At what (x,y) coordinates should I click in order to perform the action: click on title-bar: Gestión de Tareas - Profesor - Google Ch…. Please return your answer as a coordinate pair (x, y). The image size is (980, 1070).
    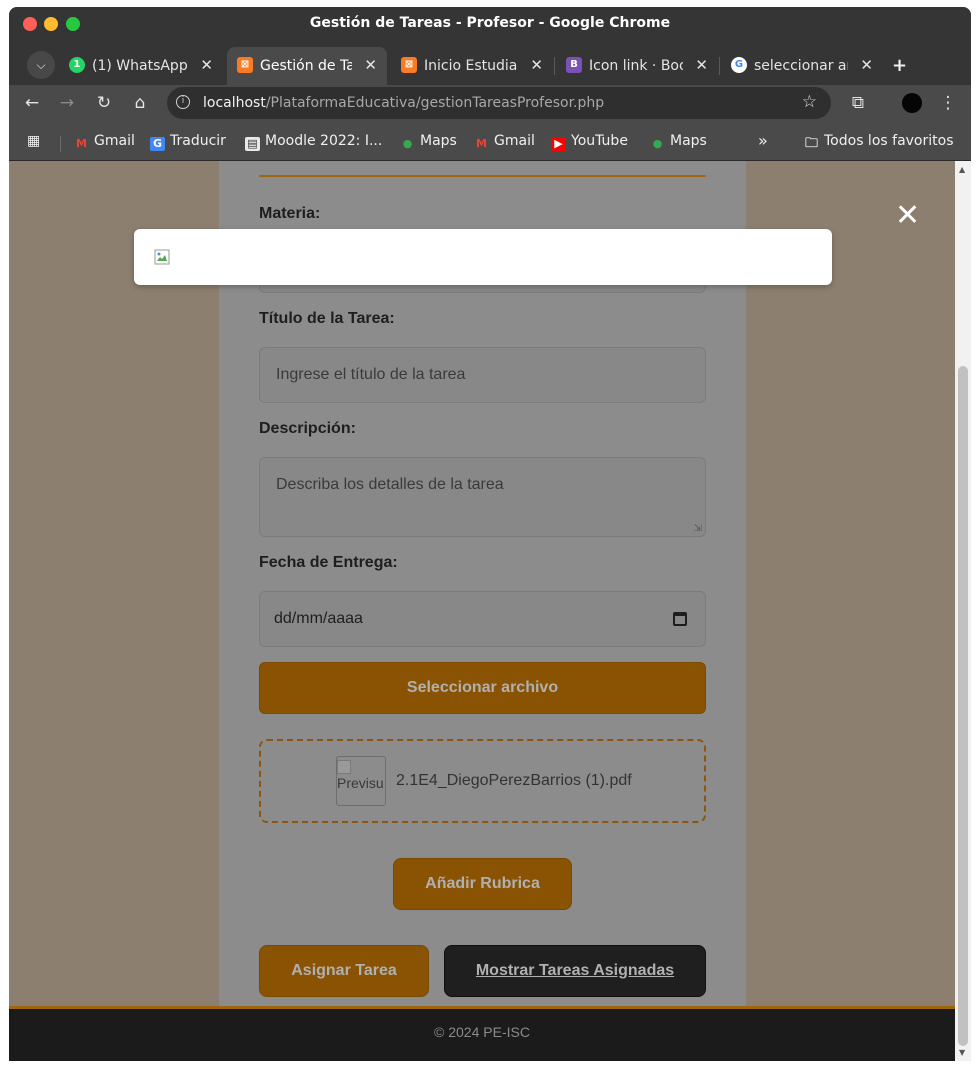
    Looking at the image, I should click on (490, 24).